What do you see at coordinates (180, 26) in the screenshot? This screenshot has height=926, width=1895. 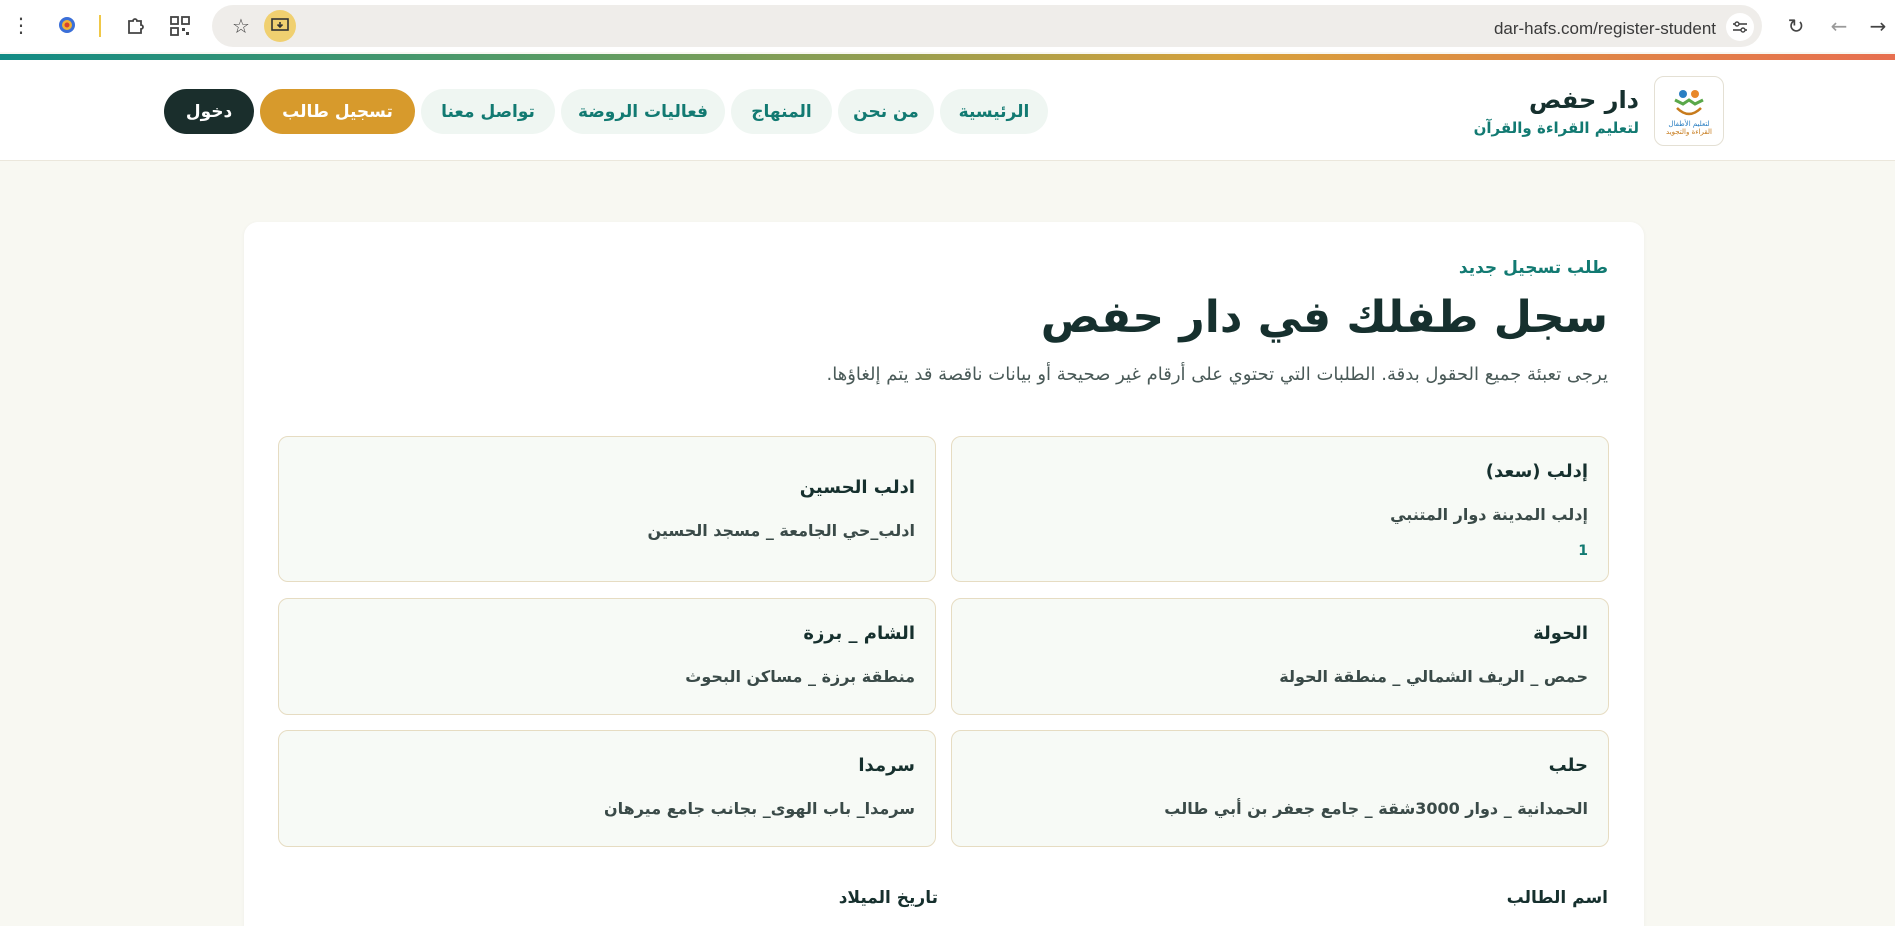 I see `qr-code-icon` at bounding box center [180, 26].